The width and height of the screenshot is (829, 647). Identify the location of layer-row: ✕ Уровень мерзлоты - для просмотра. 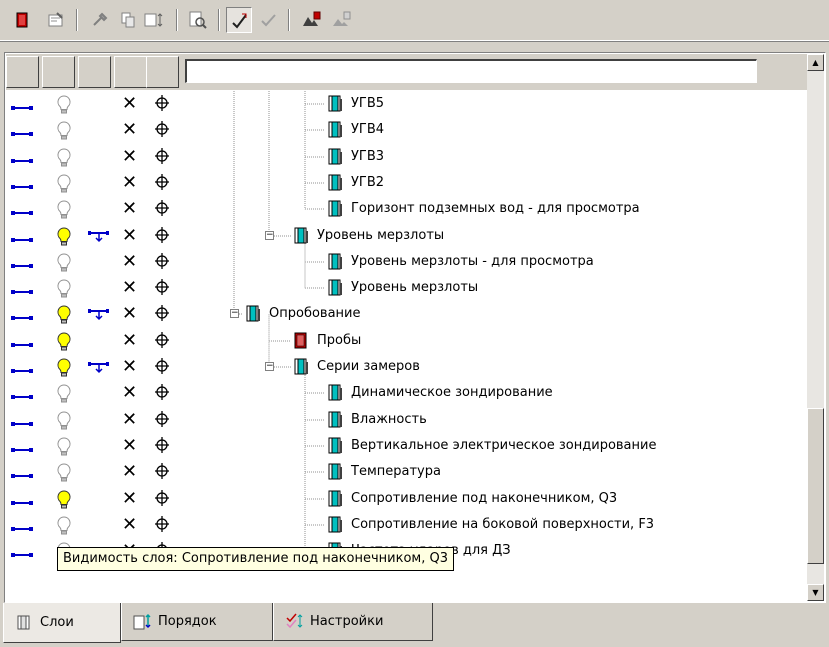
(405, 262).